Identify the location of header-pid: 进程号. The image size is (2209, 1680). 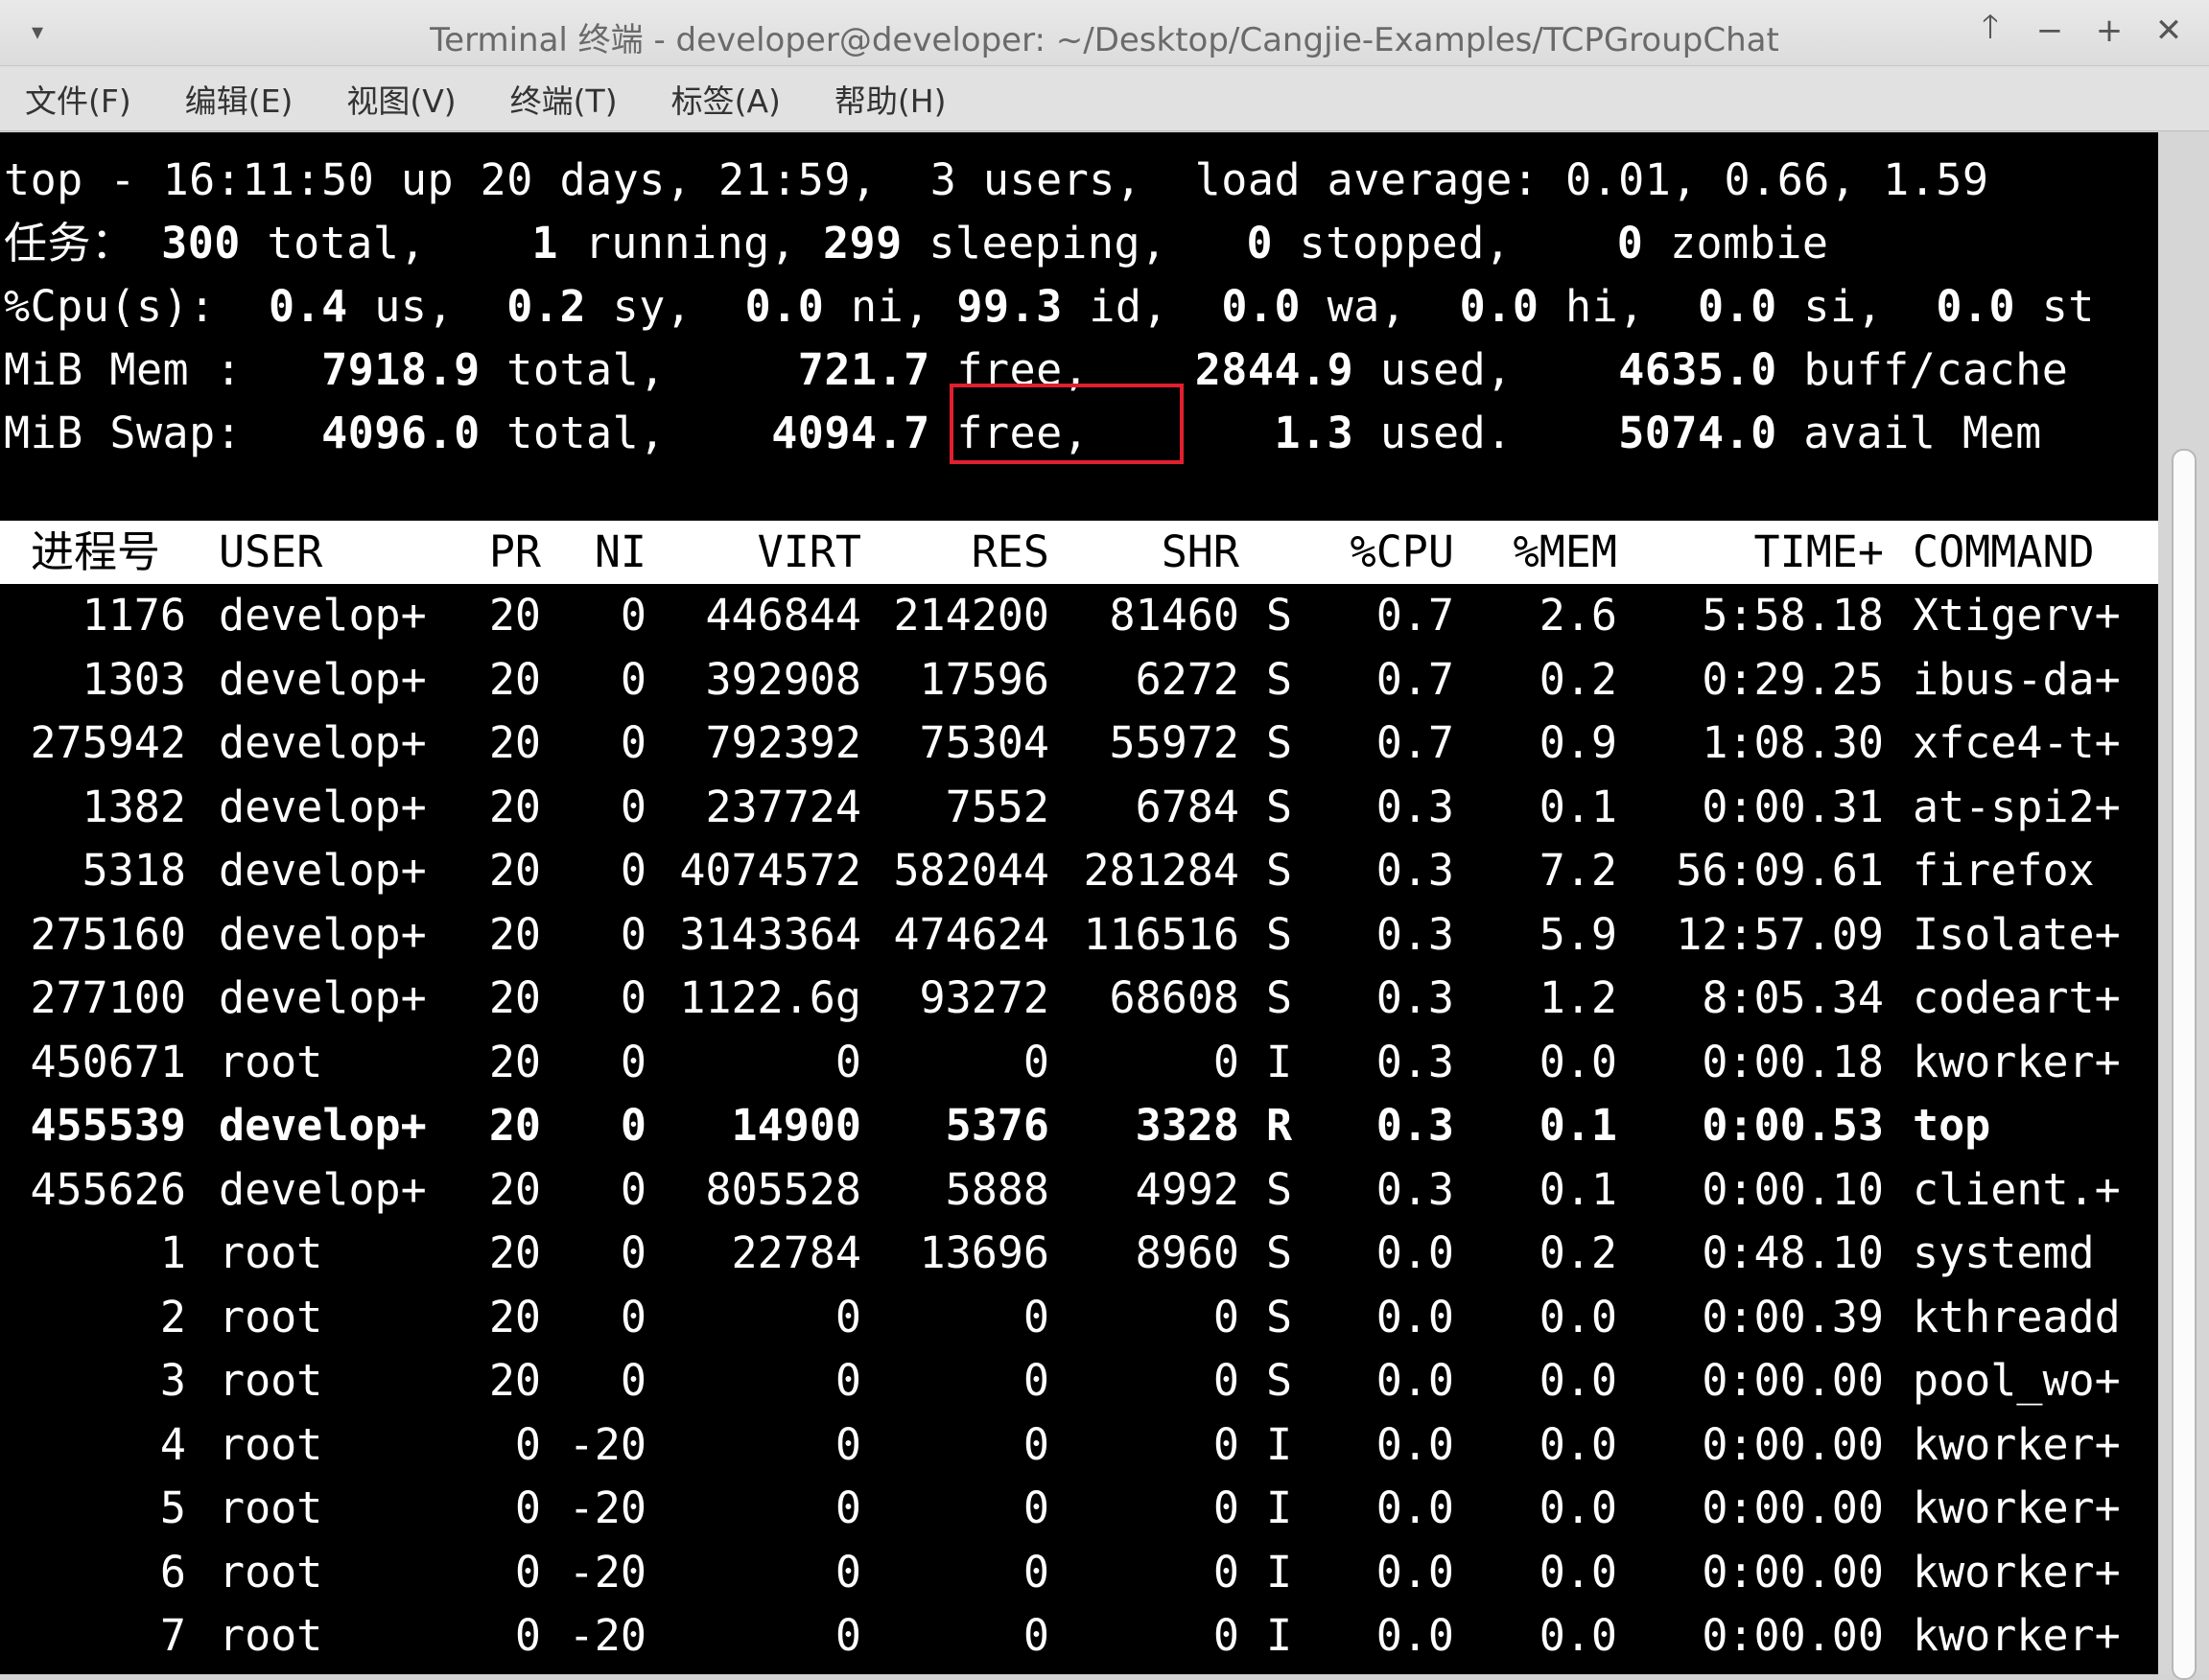
(96, 551).